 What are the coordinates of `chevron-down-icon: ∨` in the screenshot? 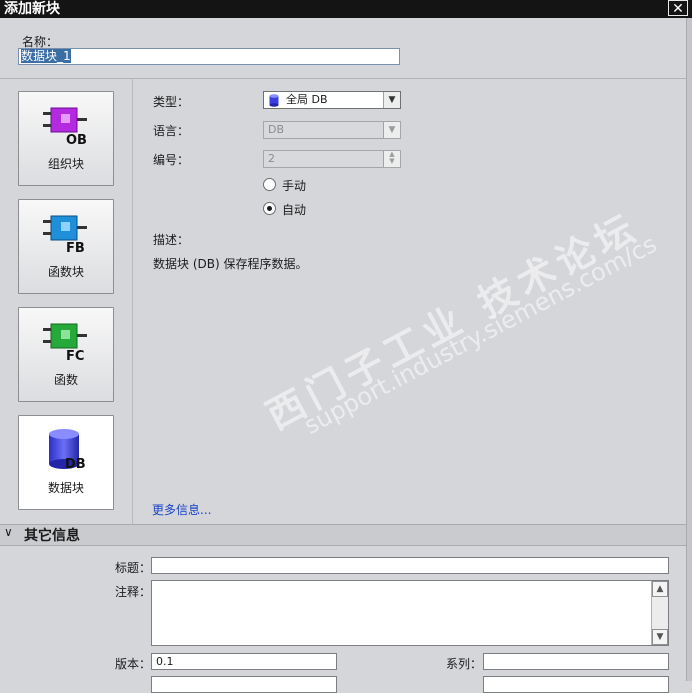 It's located at (8, 532).